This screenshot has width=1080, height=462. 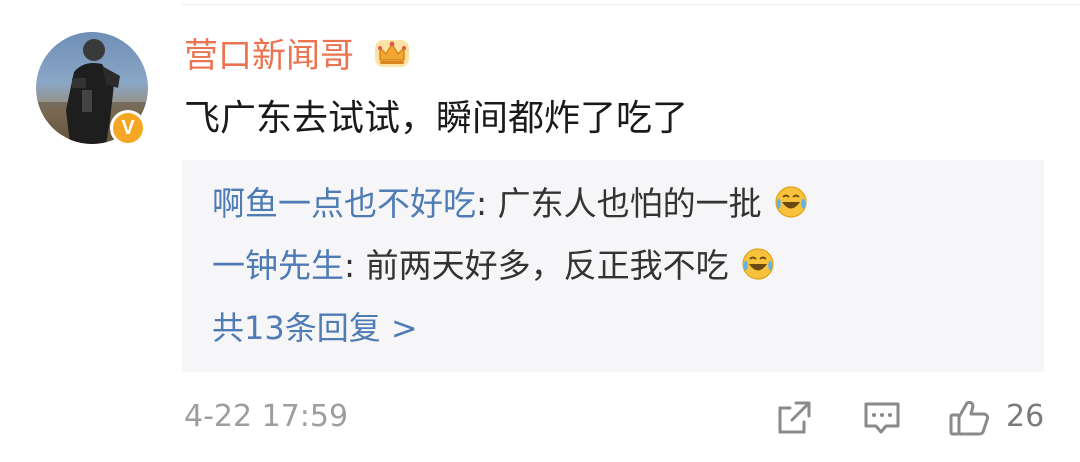 I want to click on reply-text: : 广东人也怕的一批, so click(x=619, y=203).